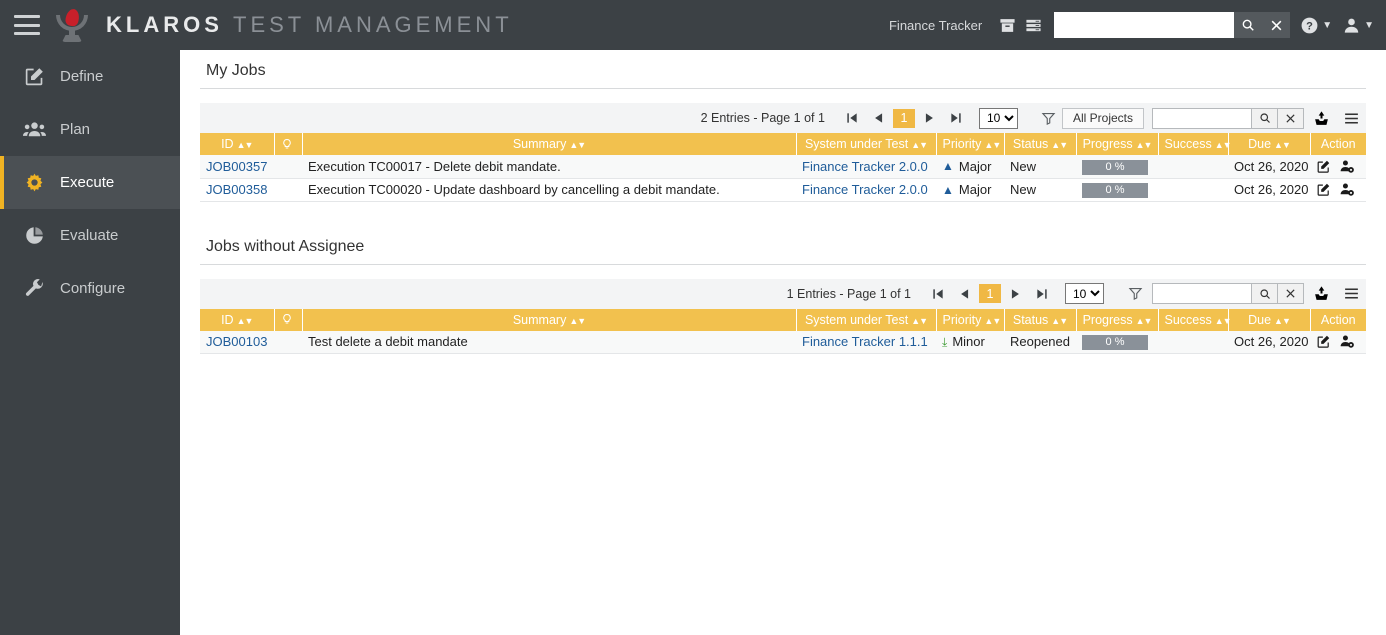 This screenshot has height=635, width=1386. What do you see at coordinates (539, 144) in the screenshot?
I see `column-label: Summary` at bounding box center [539, 144].